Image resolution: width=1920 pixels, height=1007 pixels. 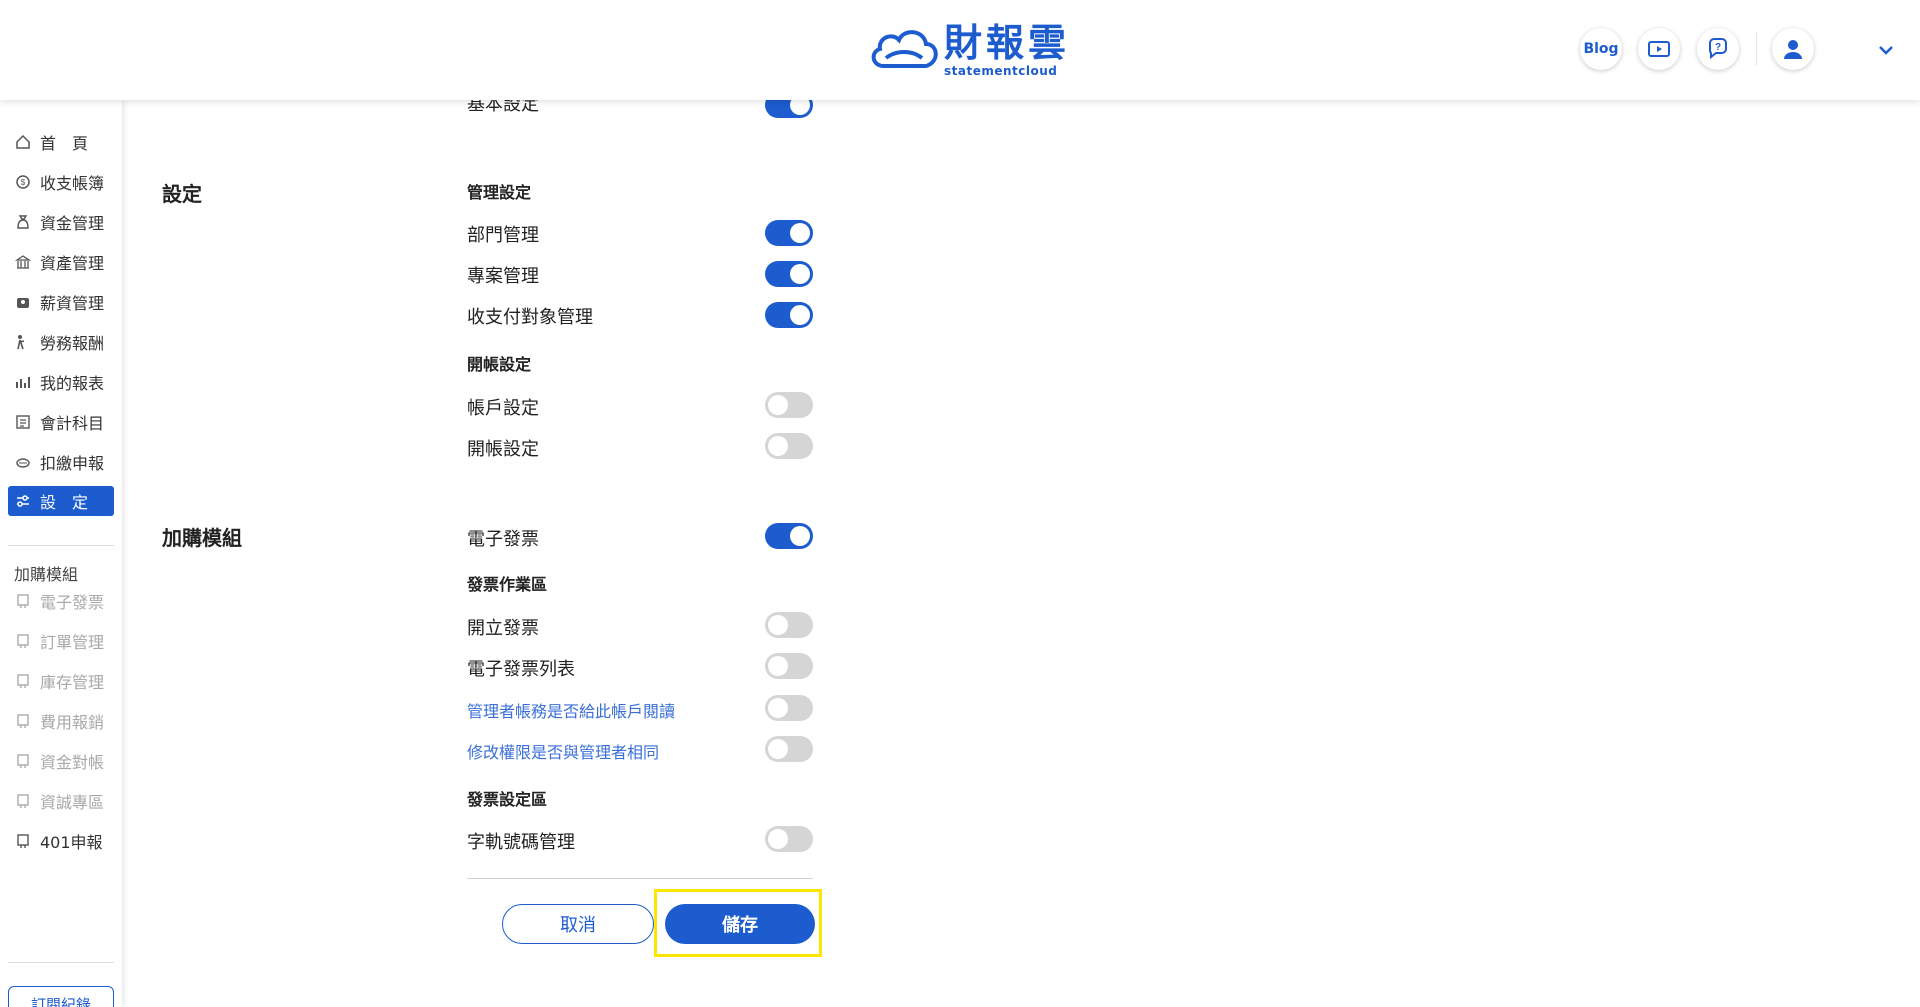 What do you see at coordinates (72, 682) in the screenshot?
I see `sidebar-item-label: 庫存管理` at bounding box center [72, 682].